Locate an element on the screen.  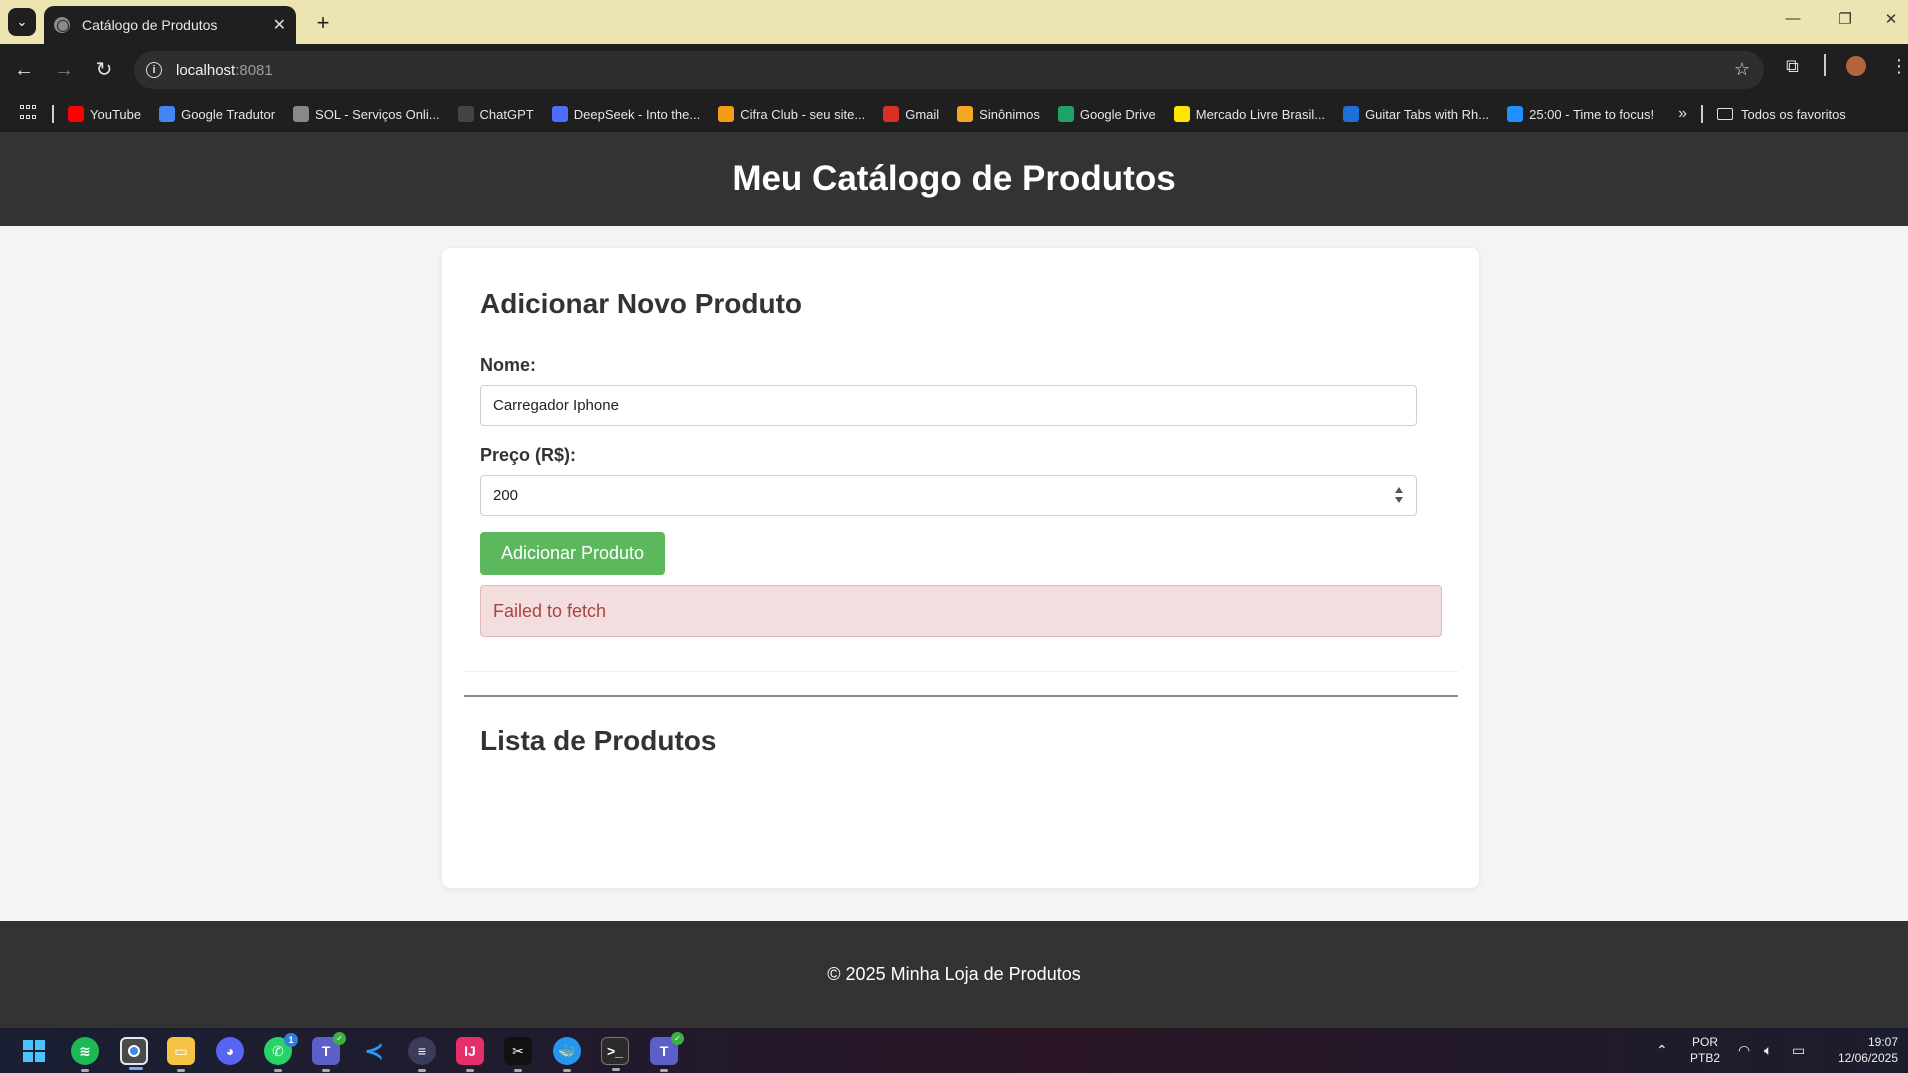
error-text: Failed to fetch is located at coordinates (550, 610).